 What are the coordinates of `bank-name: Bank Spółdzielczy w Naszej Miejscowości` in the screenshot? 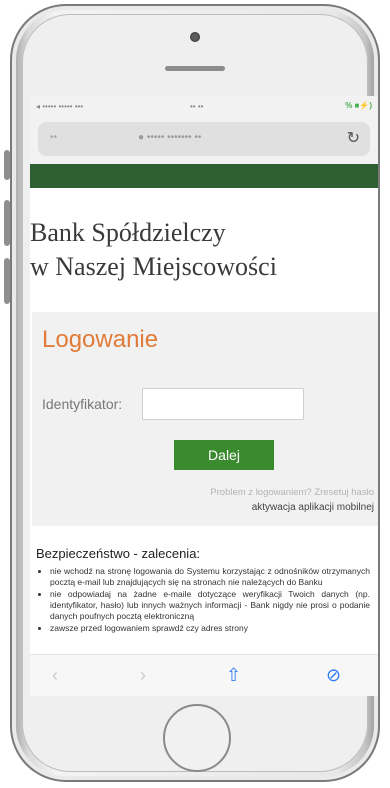 It's located at (204, 250).